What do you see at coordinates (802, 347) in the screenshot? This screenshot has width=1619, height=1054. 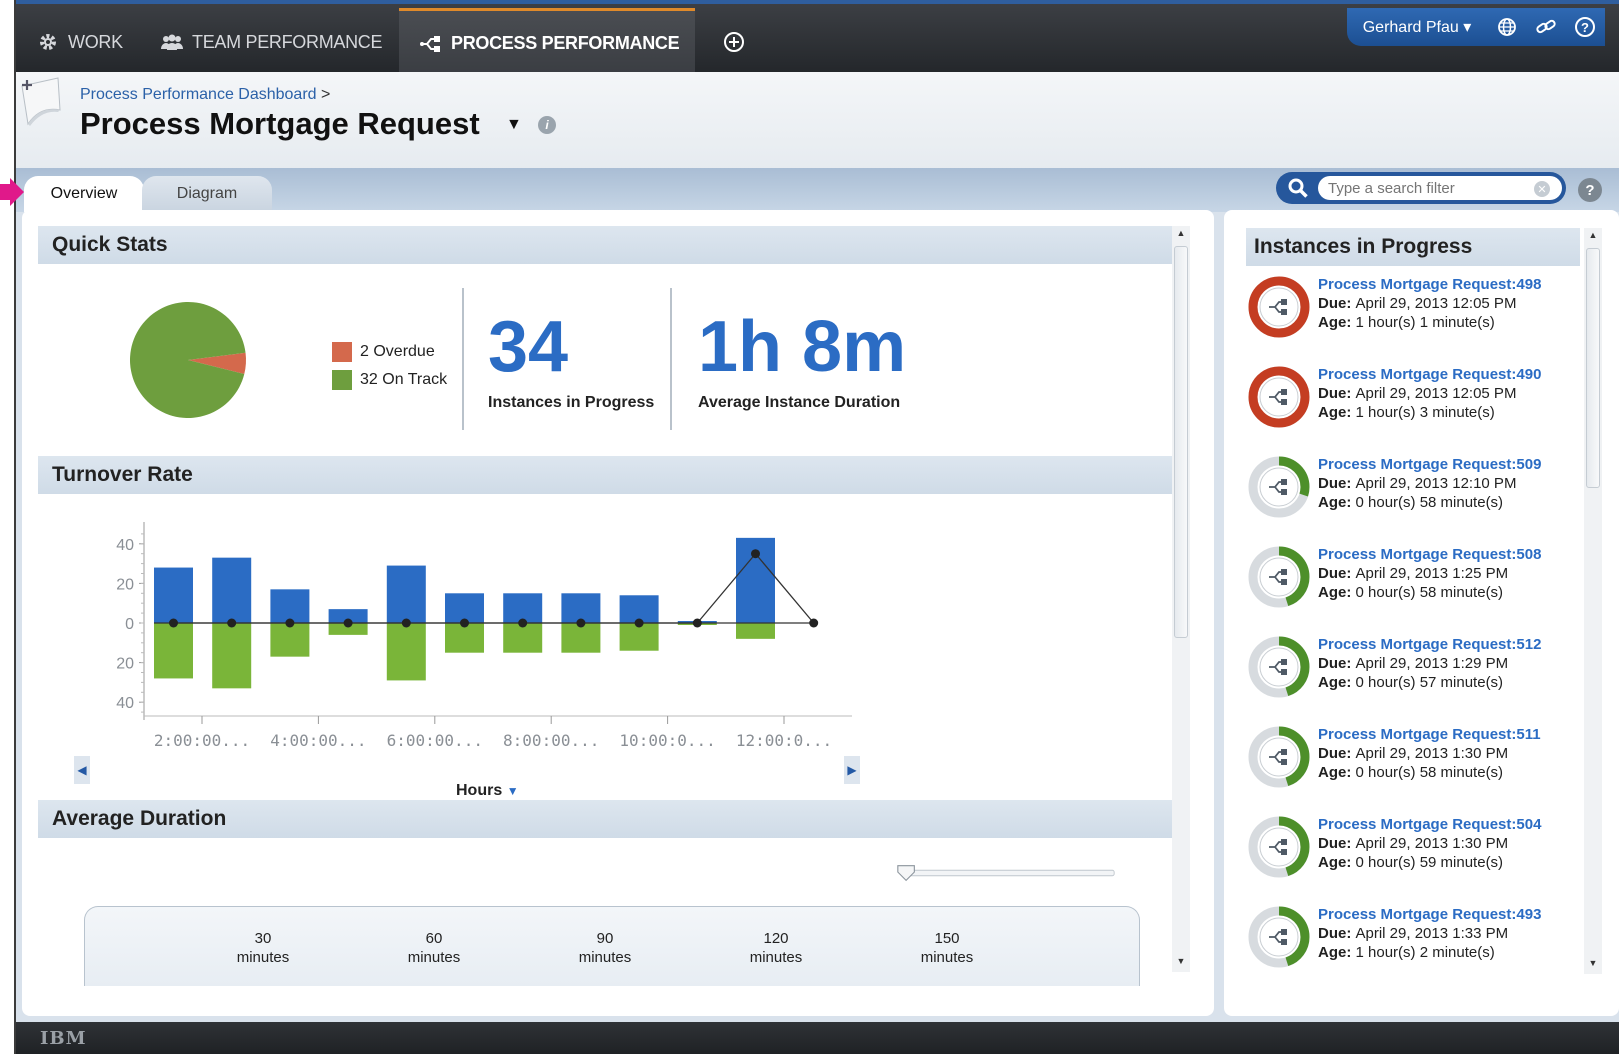 I see `average-duration-value: 1h 8m` at bounding box center [802, 347].